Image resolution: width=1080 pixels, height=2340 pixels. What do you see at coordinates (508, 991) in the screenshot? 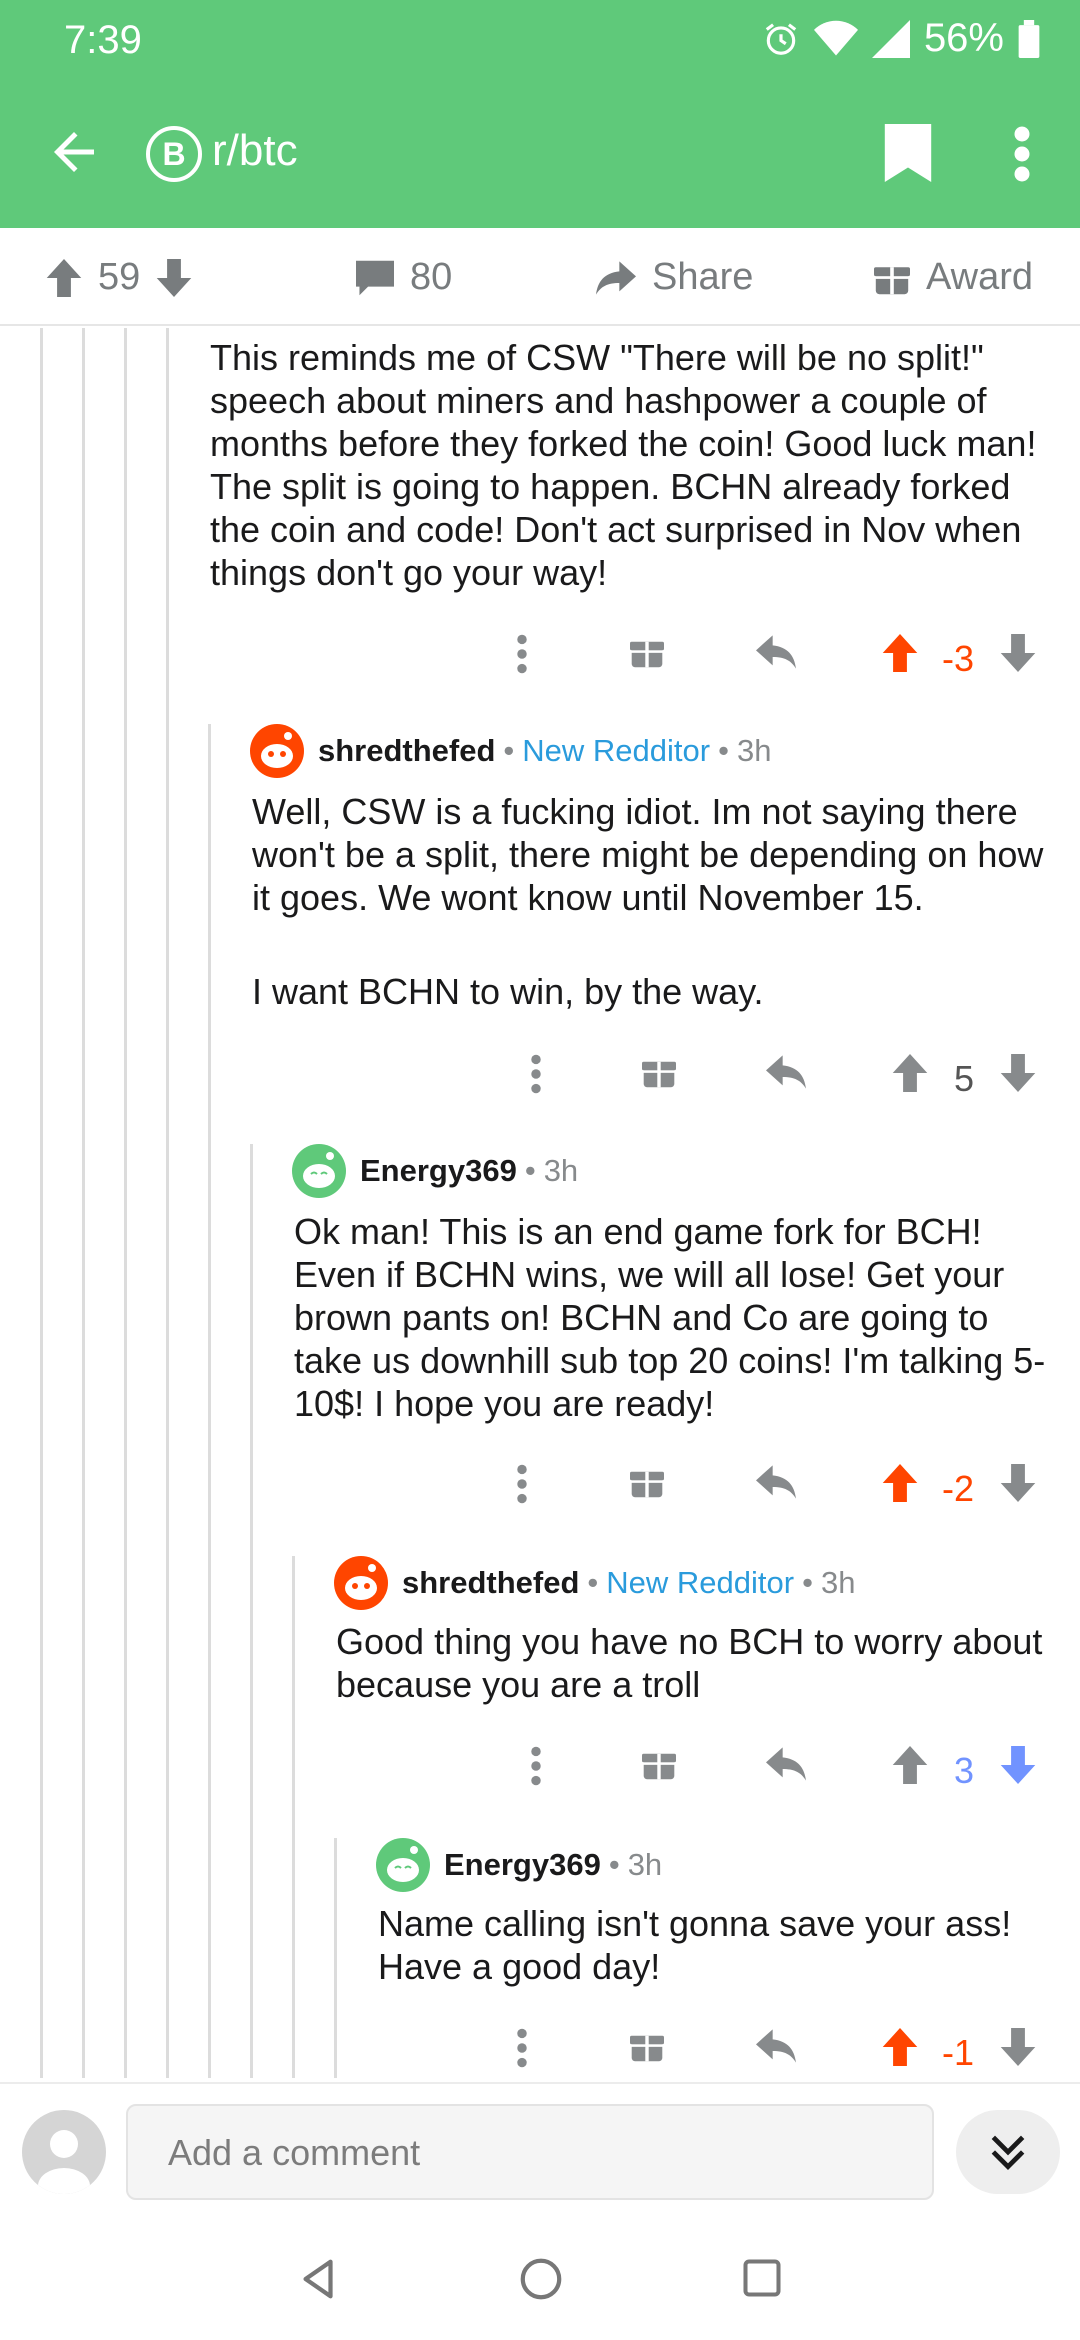
I see `comment-body-paragraph: I want BCHN to win, by the way.` at bounding box center [508, 991].